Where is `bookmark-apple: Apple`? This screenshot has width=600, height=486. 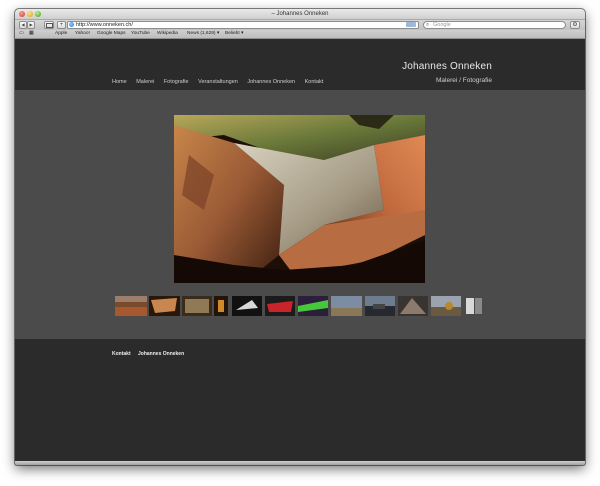
bookmark-apple: Apple is located at coordinates (61, 34).